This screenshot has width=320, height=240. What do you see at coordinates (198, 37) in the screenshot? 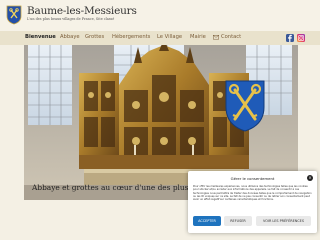
I see `nav-item-mairie: Mairie` at bounding box center [198, 37].